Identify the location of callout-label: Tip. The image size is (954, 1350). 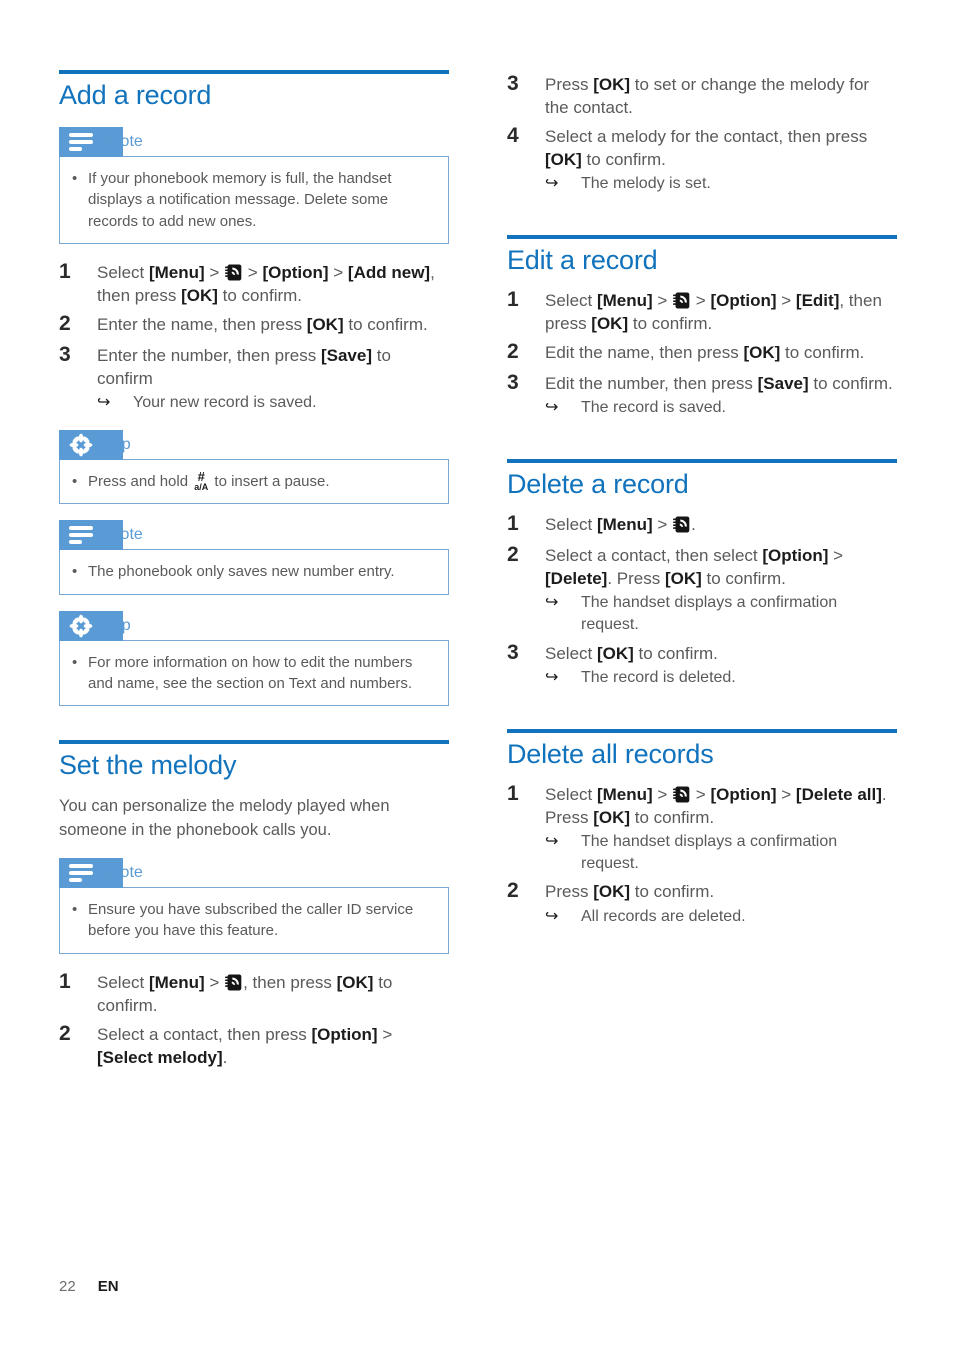
(117, 445).